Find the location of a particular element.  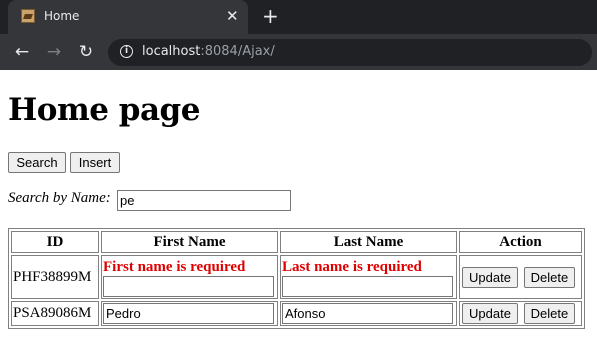

header-first-name: First Name is located at coordinates (189, 242).